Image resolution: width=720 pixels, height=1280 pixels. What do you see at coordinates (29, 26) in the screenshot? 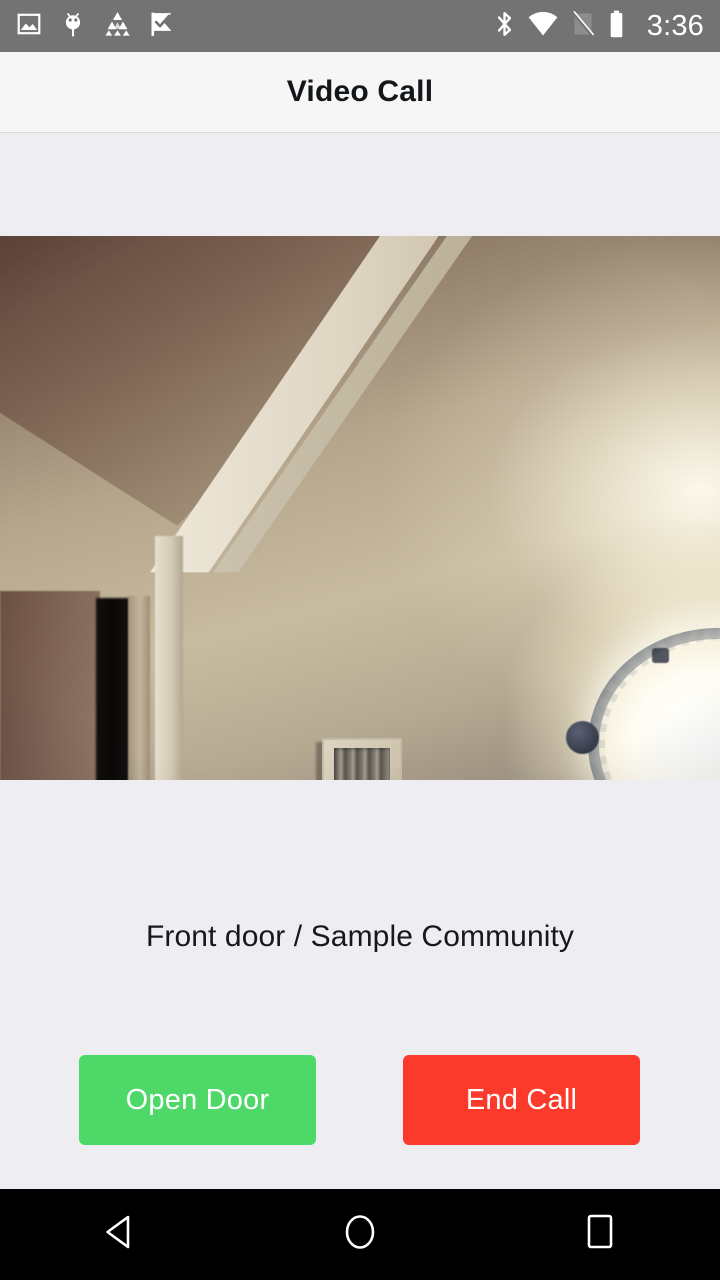
I see `screenshot-image-icon` at bounding box center [29, 26].